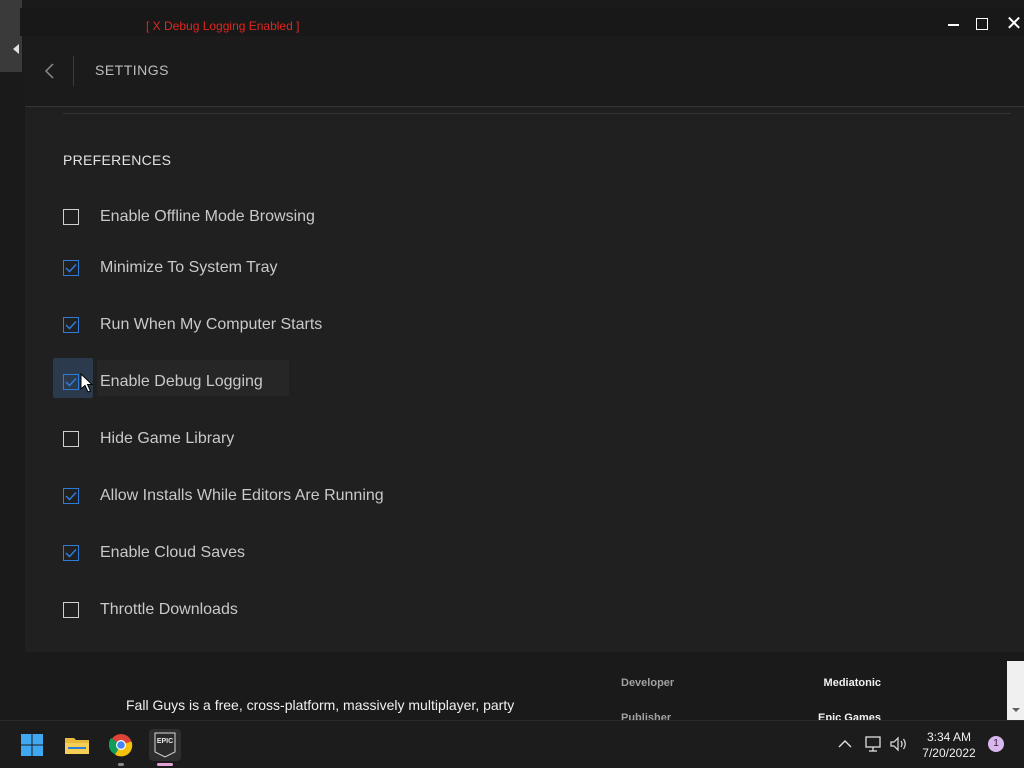 The image size is (1024, 768). What do you see at coordinates (996, 744) in the screenshot?
I see `notification-badge: 1` at bounding box center [996, 744].